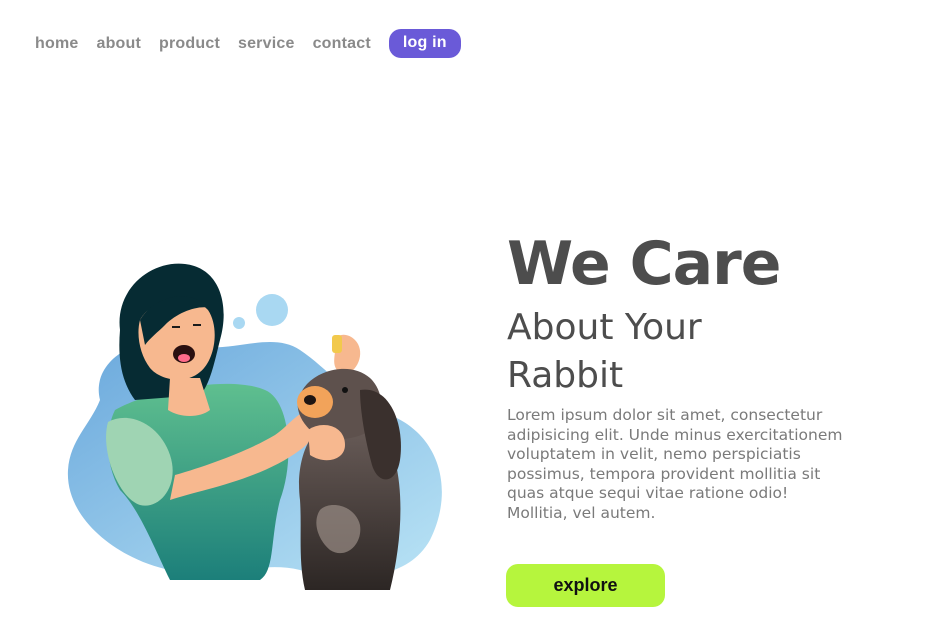 Image resolution: width=944 pixels, height=621 pixels. I want to click on nav-contact: contact, so click(342, 44).